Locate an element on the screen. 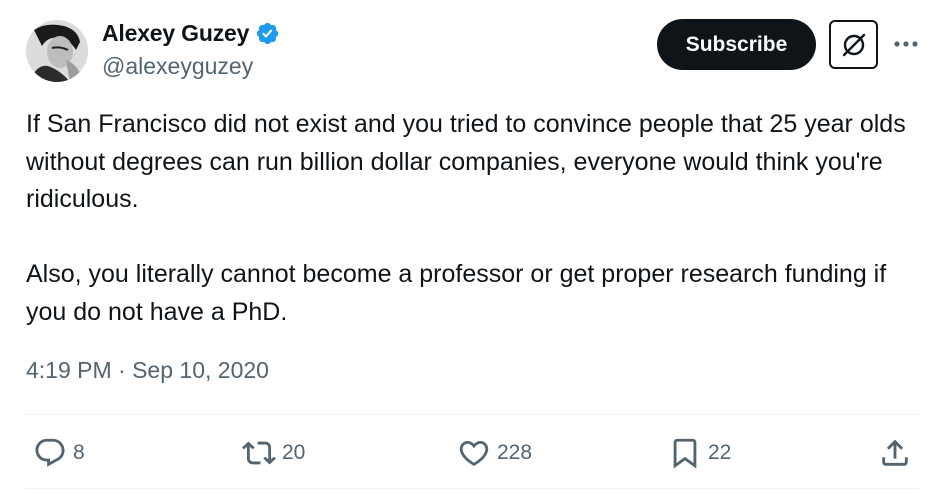 This screenshot has height=491, width=945. tweet-timestamp: 4:19 PM · Sep 10, 2020 is located at coordinates (147, 370).